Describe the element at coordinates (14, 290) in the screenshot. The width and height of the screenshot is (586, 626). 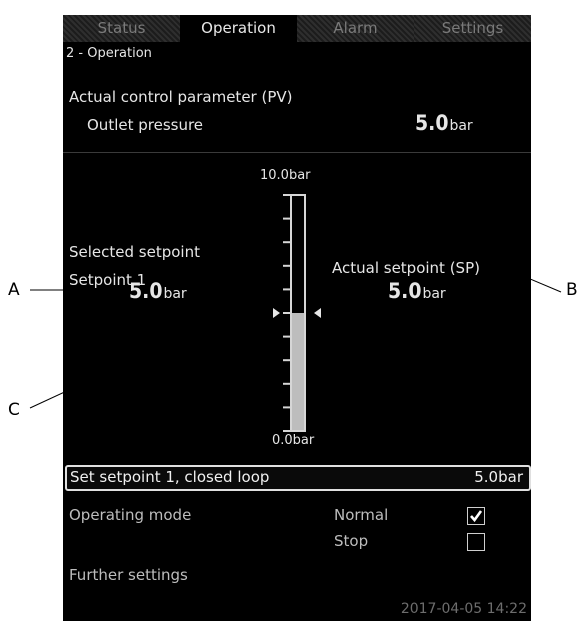
I see `callout-label-a: A` at that location.